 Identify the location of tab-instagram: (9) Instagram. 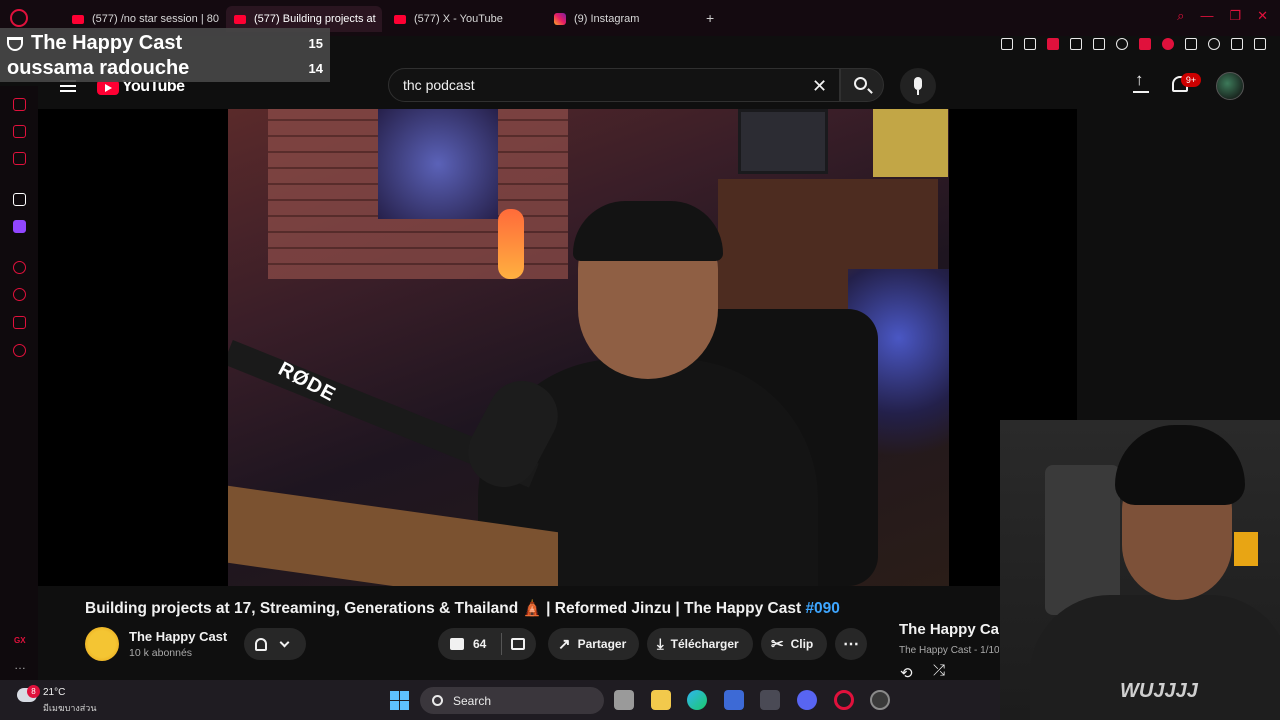
(621, 19).